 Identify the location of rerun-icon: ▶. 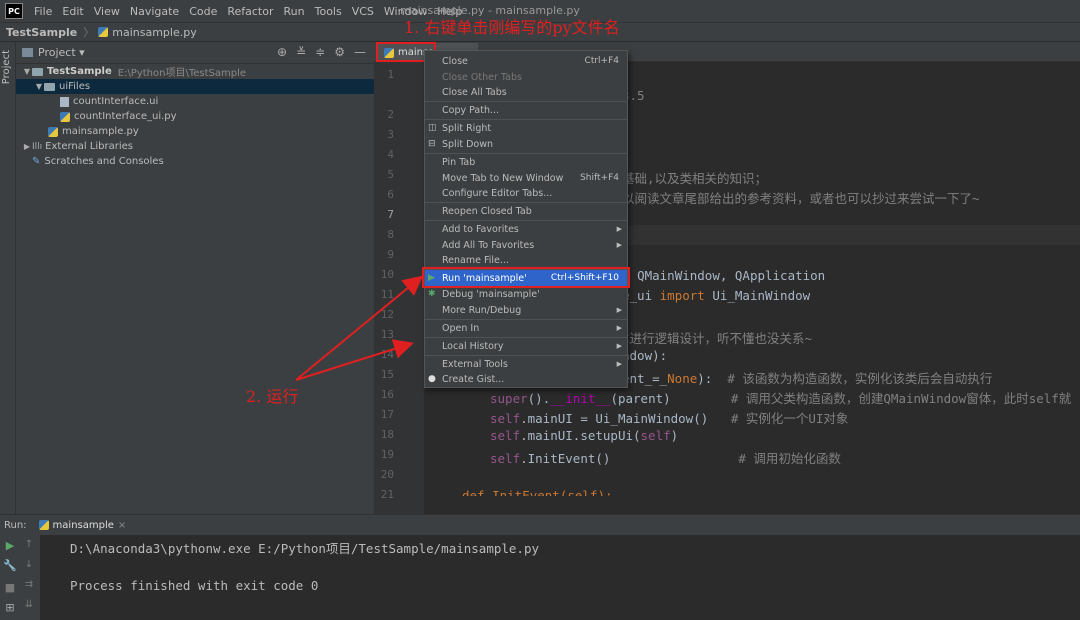
(10, 545).